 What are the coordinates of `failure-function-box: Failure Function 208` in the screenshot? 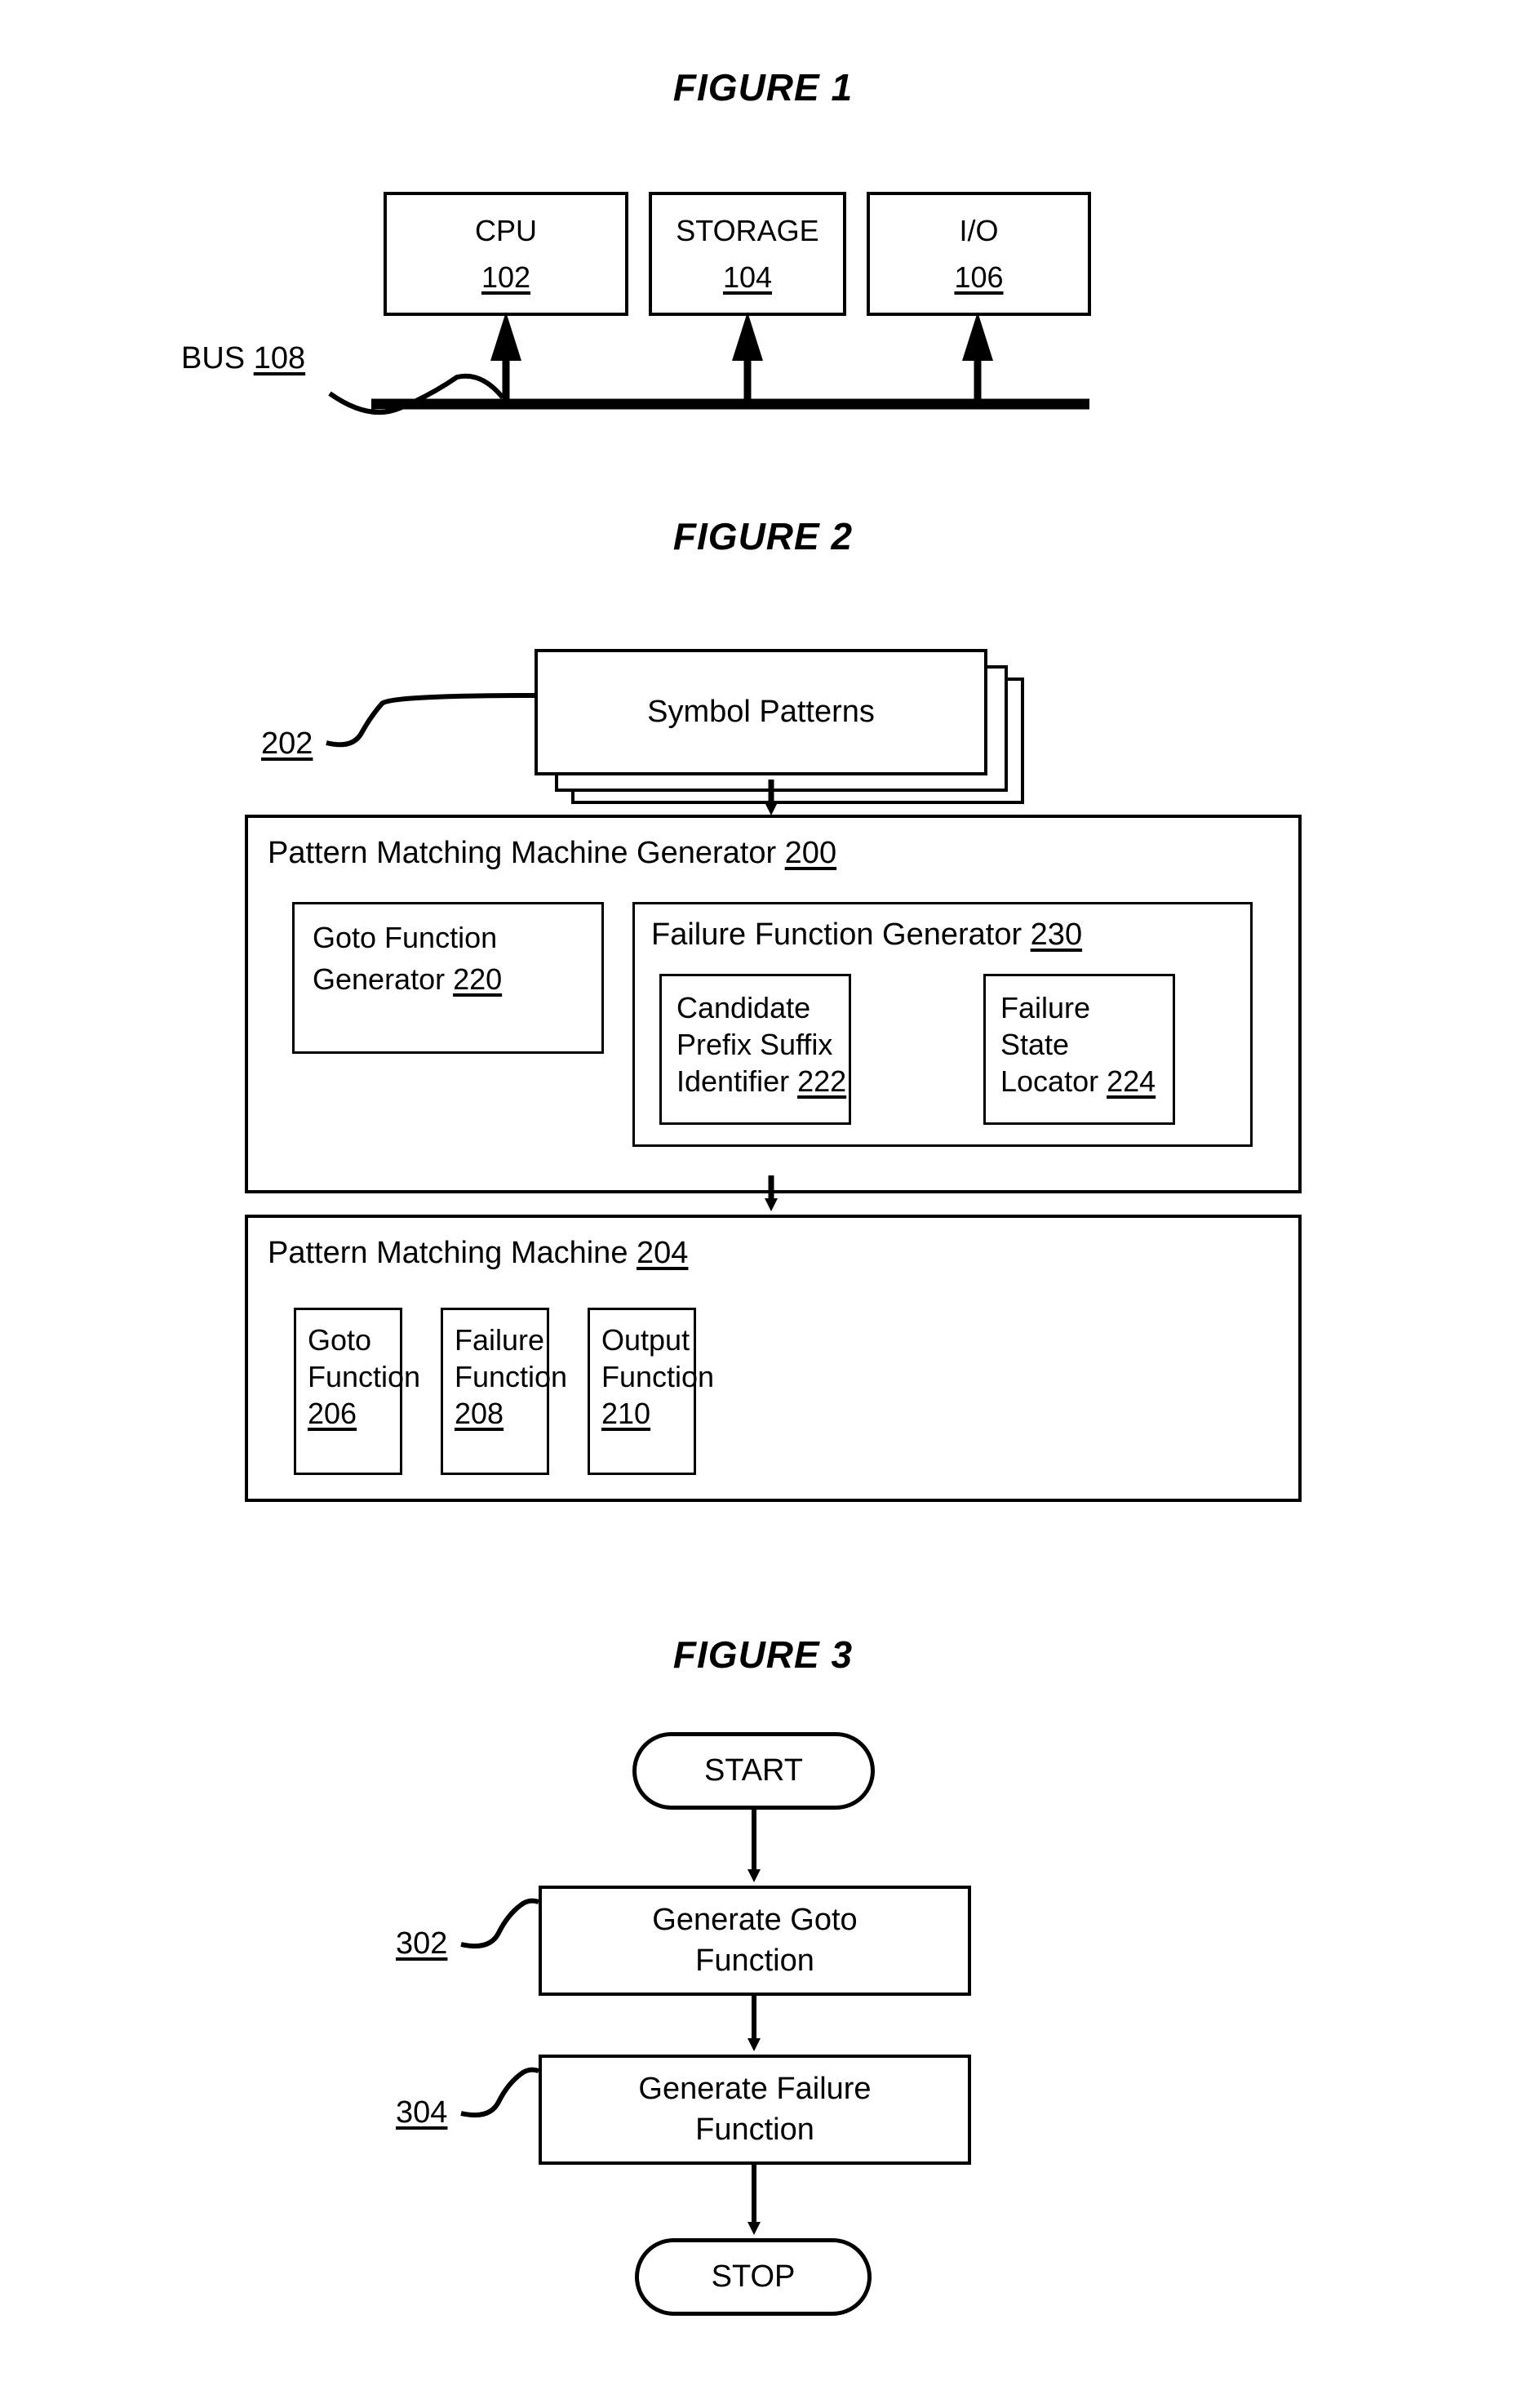 It's located at (505, 1391).